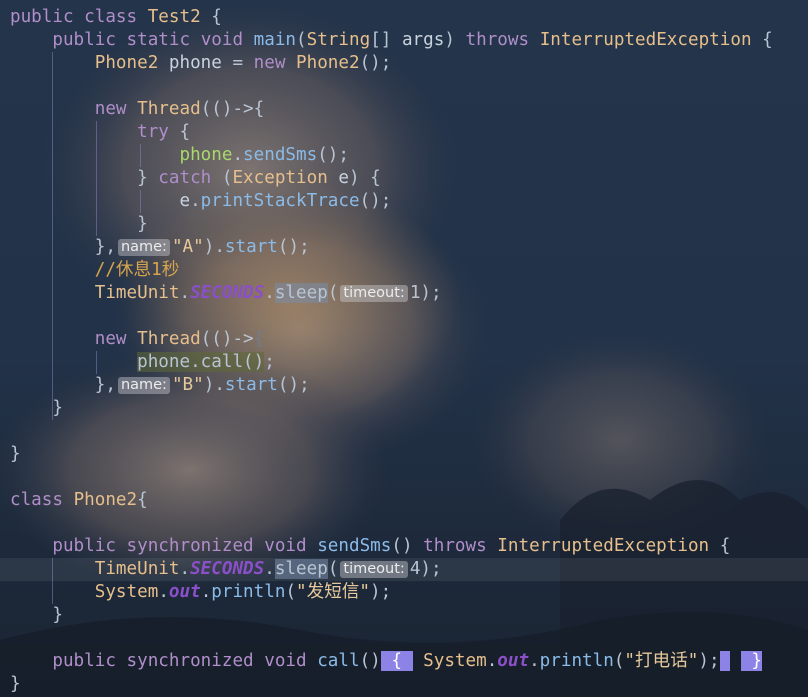 This screenshot has height=697, width=808. What do you see at coordinates (338, 661) in the screenshot?
I see `method-name-token: call` at bounding box center [338, 661].